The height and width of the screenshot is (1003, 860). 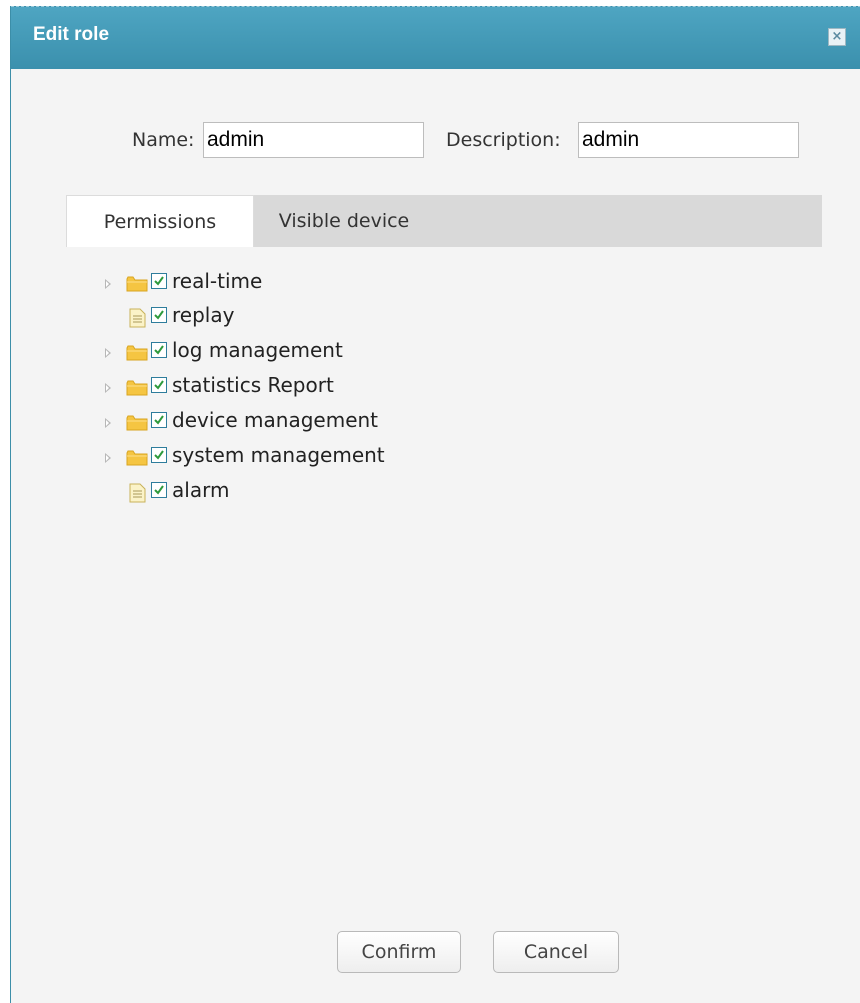 I want to click on tree-node-label: replay, so click(x=203, y=315).